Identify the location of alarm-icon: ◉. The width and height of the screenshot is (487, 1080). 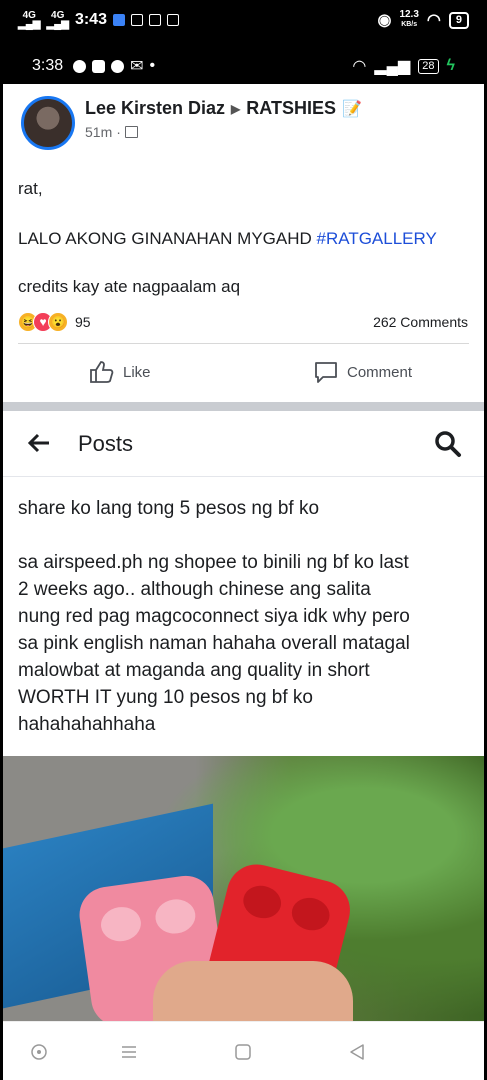
(384, 20).